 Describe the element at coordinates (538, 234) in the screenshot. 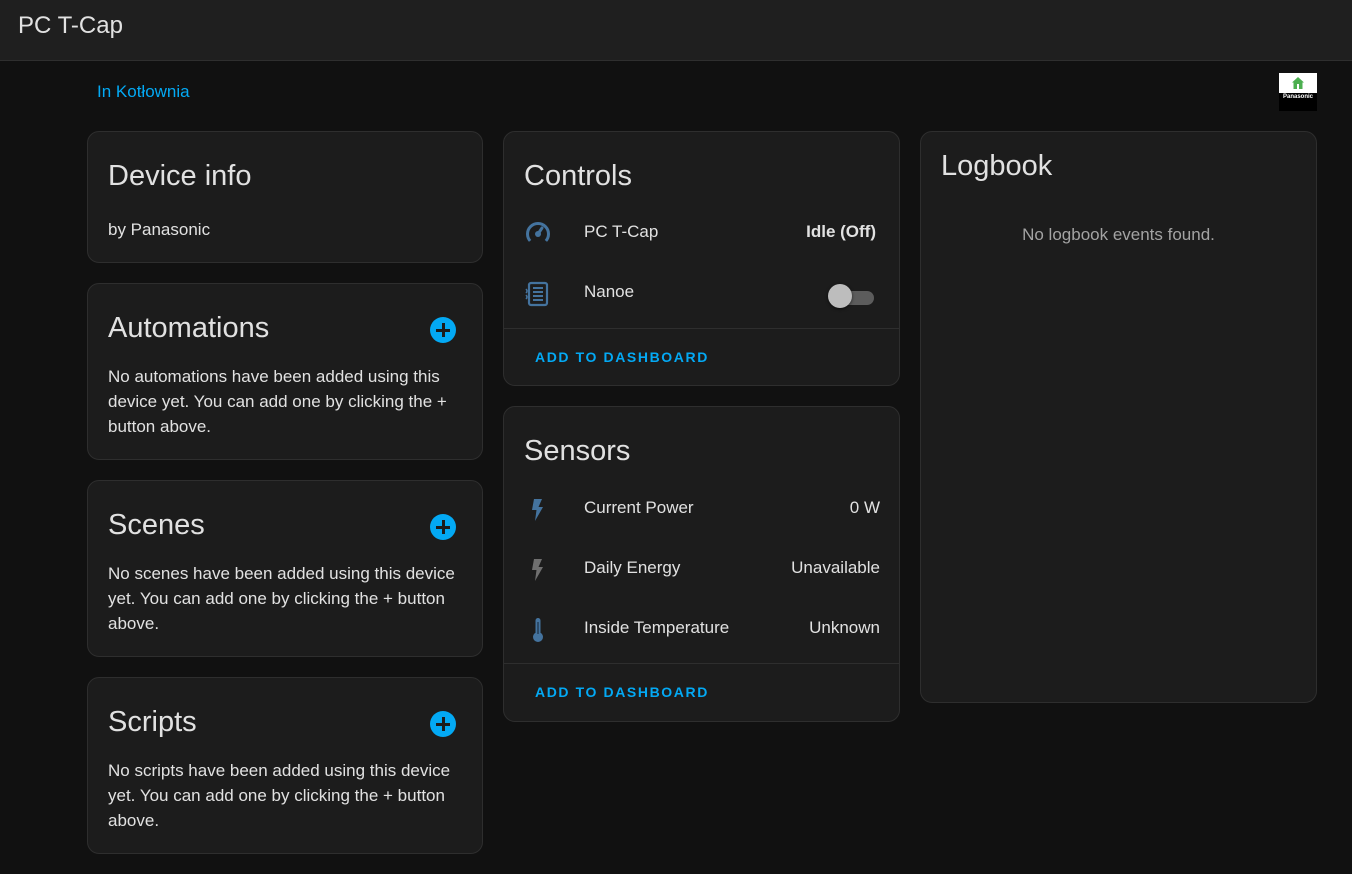

I see `climate-gauge-icon` at that location.